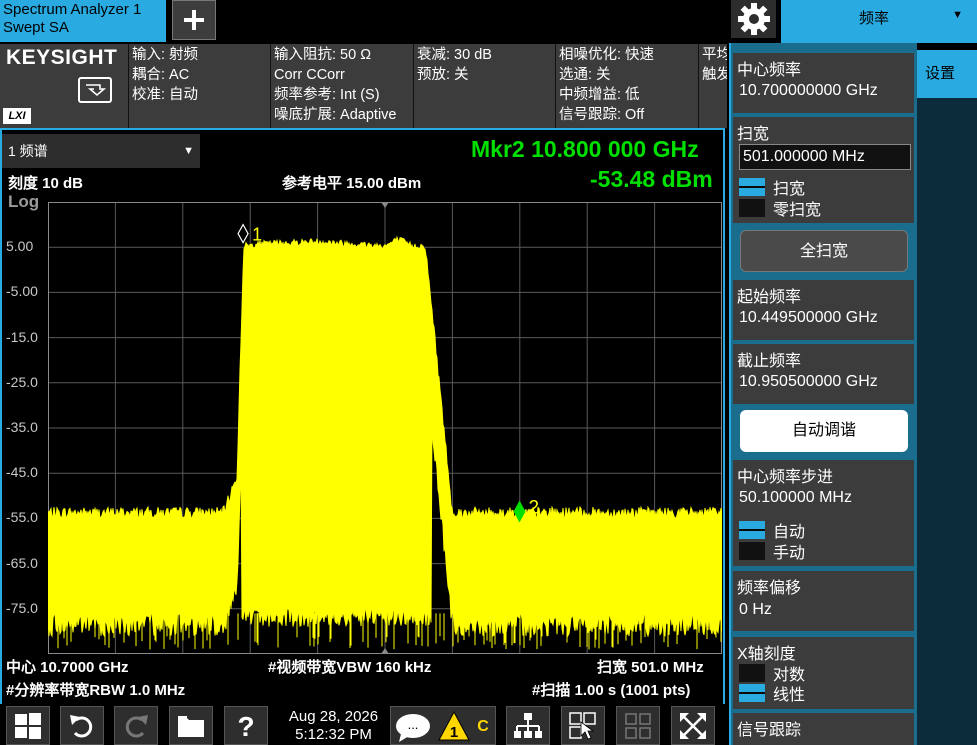 The image size is (977, 745). I want to click on ref-level-label: 参考电平 15.00 dBm, so click(352, 183).